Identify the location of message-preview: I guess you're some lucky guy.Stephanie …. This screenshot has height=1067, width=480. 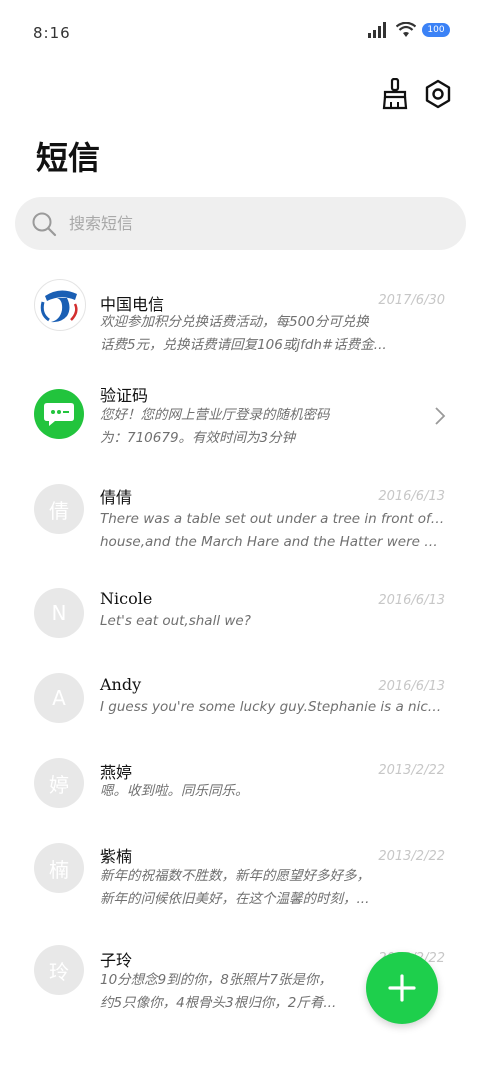
(272, 707).